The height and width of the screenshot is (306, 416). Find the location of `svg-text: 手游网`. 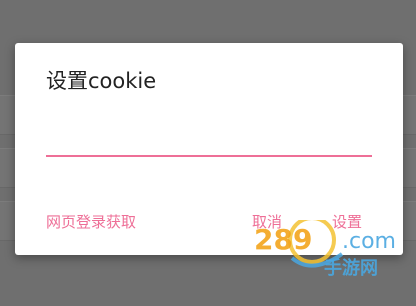

svg-text: 手游网 is located at coordinates (351, 268).